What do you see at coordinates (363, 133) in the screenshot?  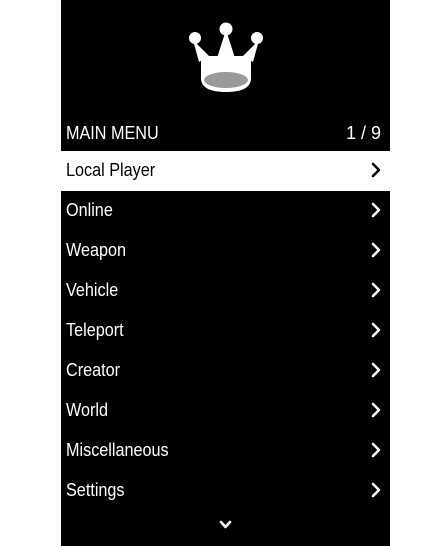 I see `page-counter: 1 / 9` at bounding box center [363, 133].